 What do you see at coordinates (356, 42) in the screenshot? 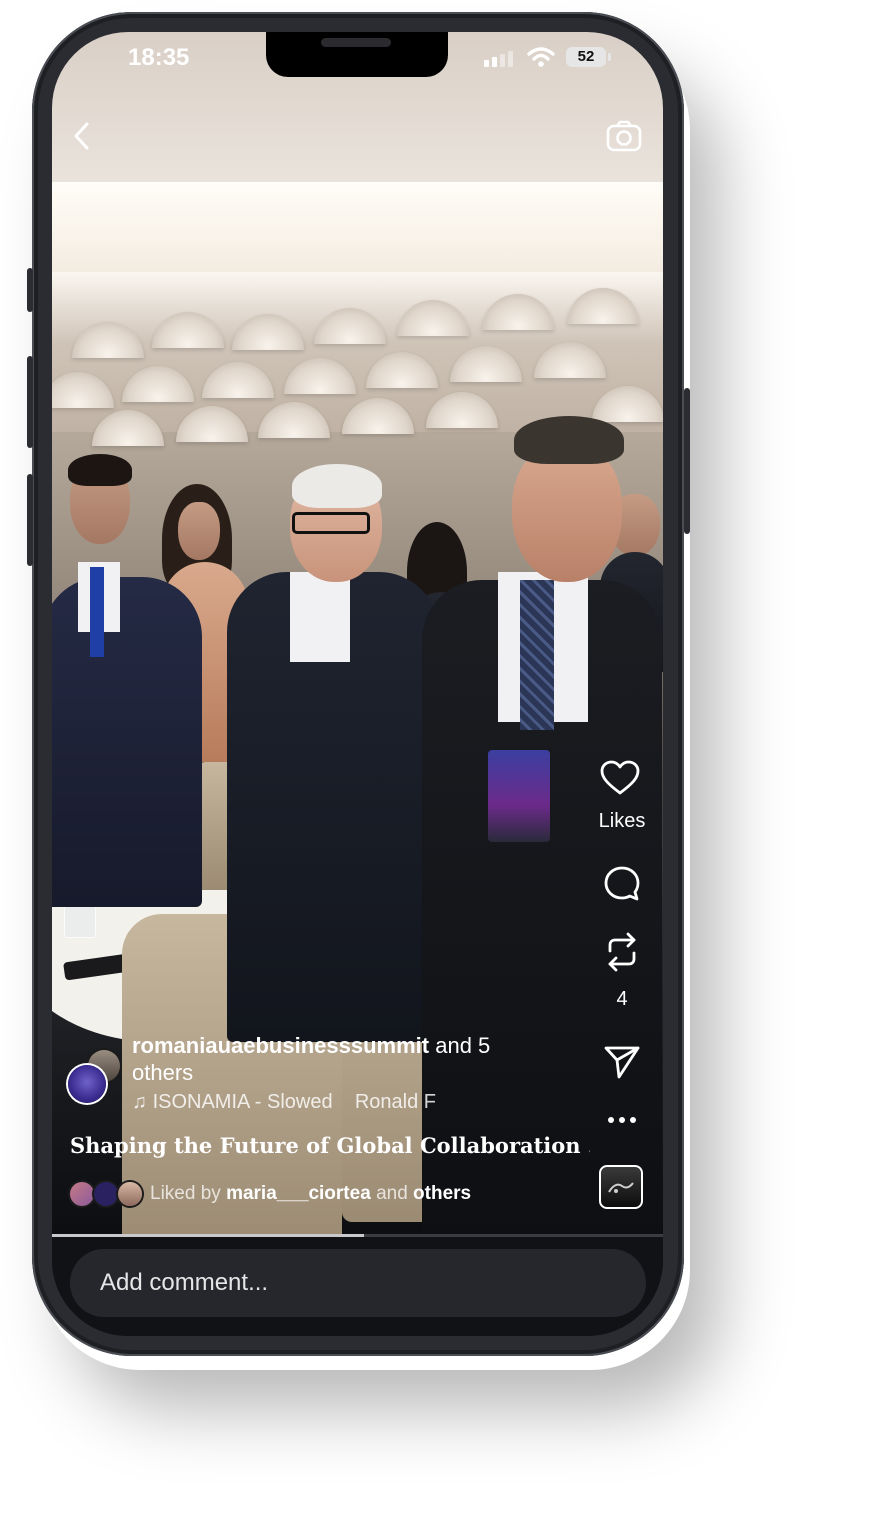
I see `speaker-grille` at bounding box center [356, 42].